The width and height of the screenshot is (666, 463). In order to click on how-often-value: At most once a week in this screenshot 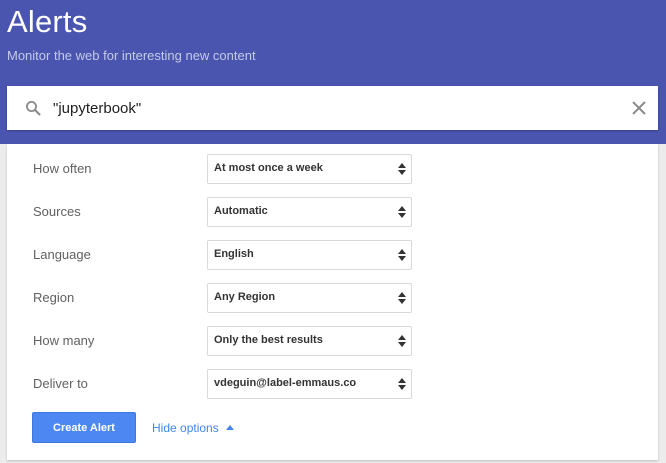, I will do `click(268, 168)`.